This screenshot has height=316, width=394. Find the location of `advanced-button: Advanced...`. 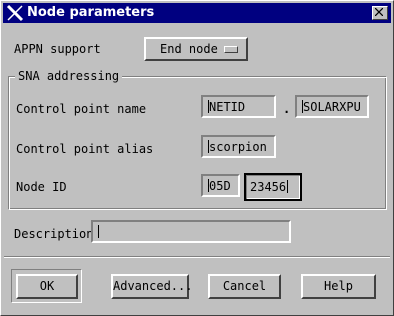

advanced-button: Advanced... is located at coordinates (151, 286).